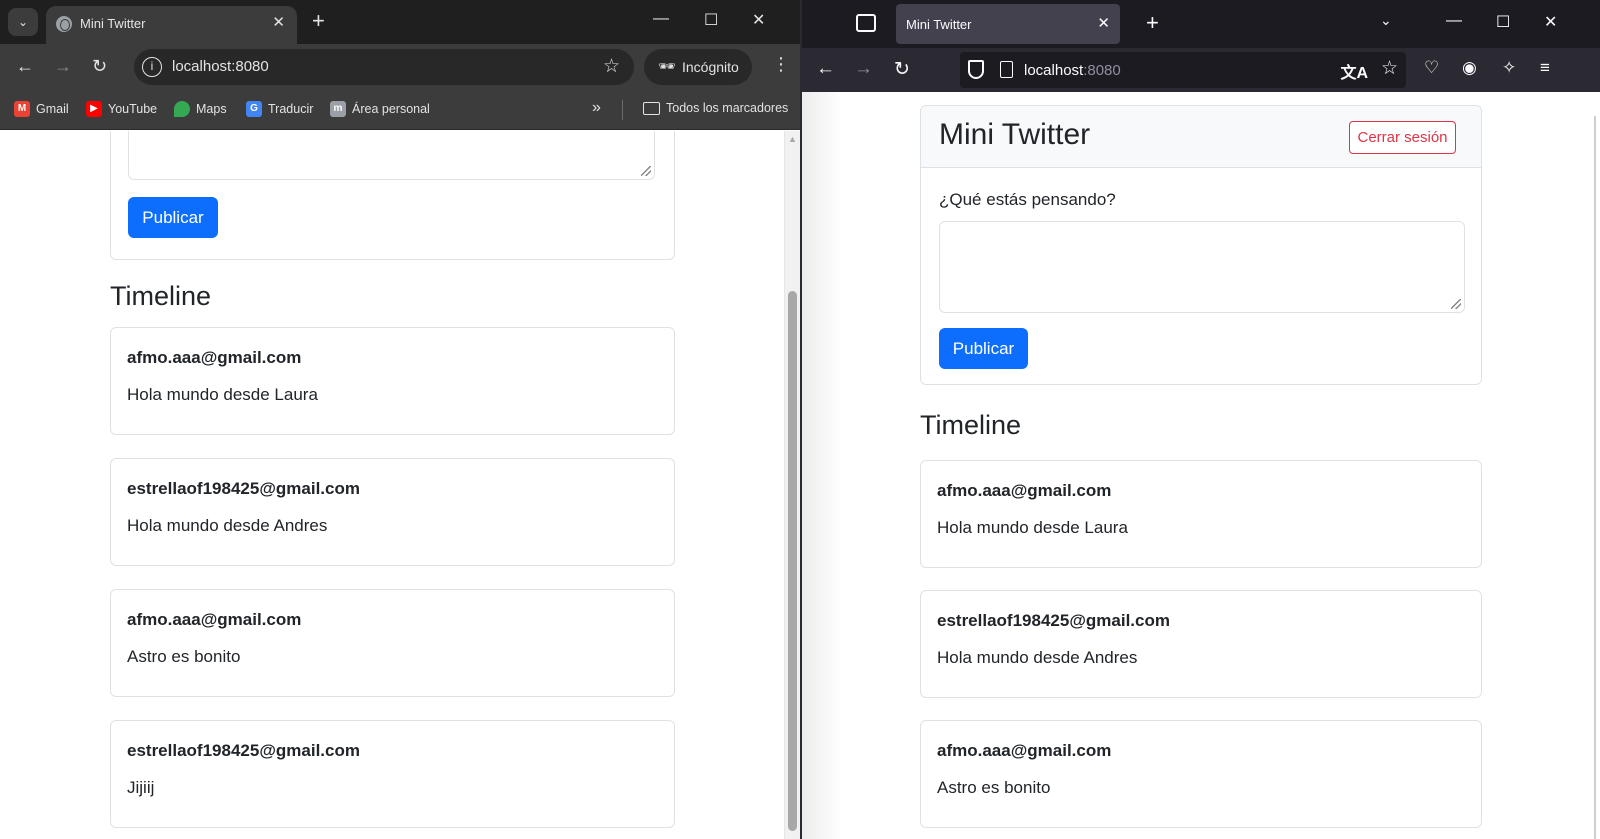 Image resolution: width=1600 pixels, height=839 pixels. I want to click on chevron-down-icon: ⌄, so click(23, 22).